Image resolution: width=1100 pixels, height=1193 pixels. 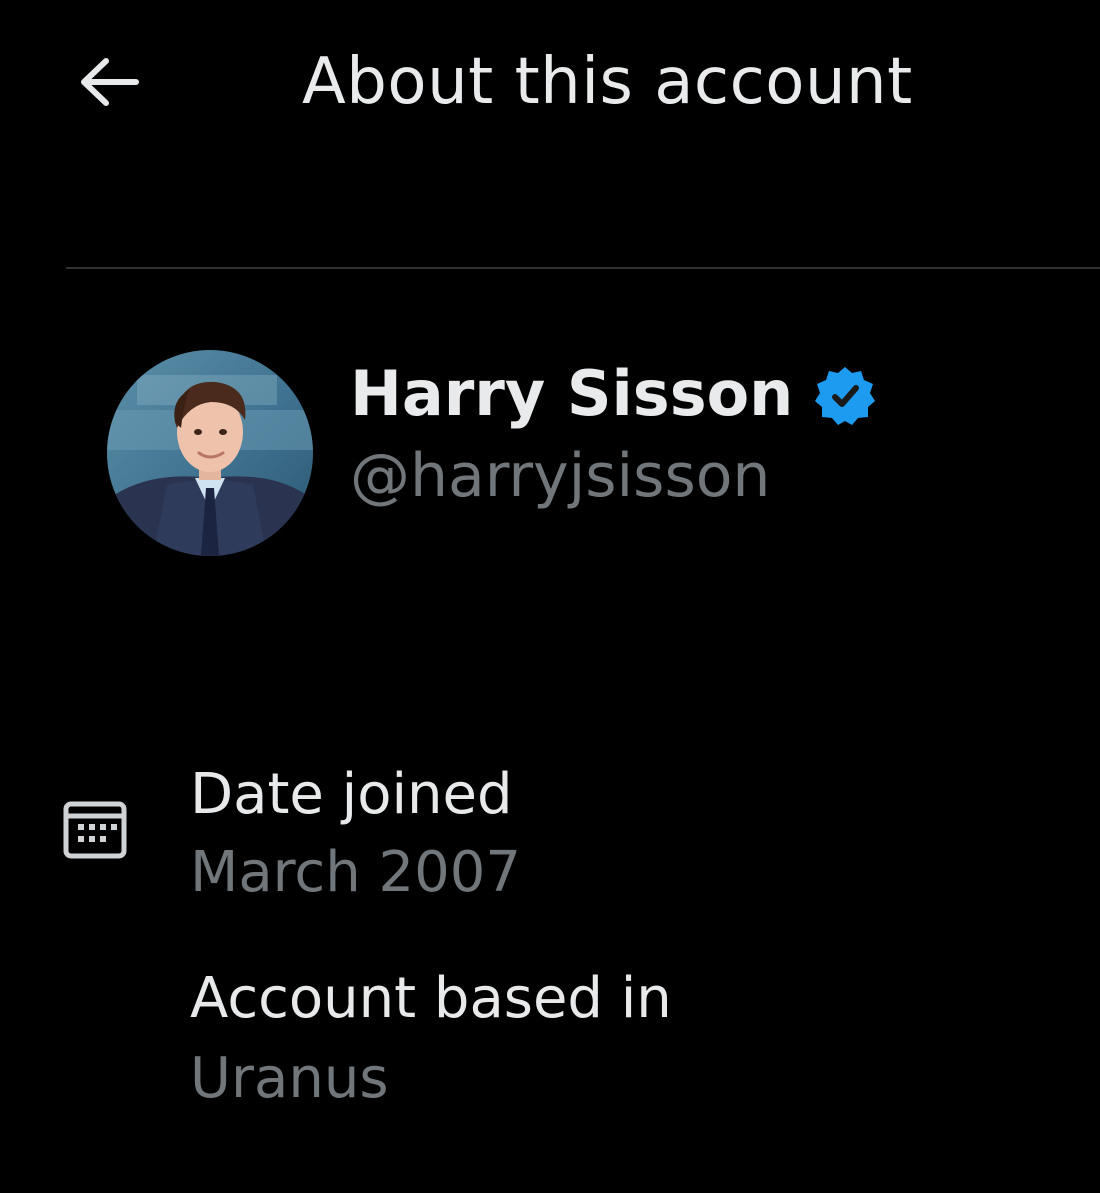 I want to click on account-based-in-value: Uranus, so click(x=289, y=1078).